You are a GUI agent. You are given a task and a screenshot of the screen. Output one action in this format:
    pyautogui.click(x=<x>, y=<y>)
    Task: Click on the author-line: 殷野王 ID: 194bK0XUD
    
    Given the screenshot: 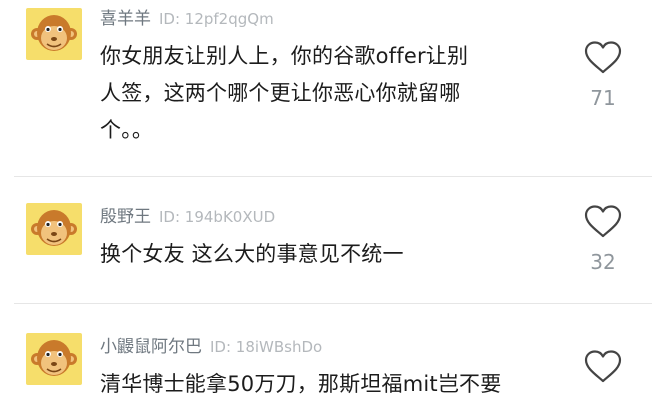 What is the action you would take?
    pyautogui.click(x=187, y=217)
    